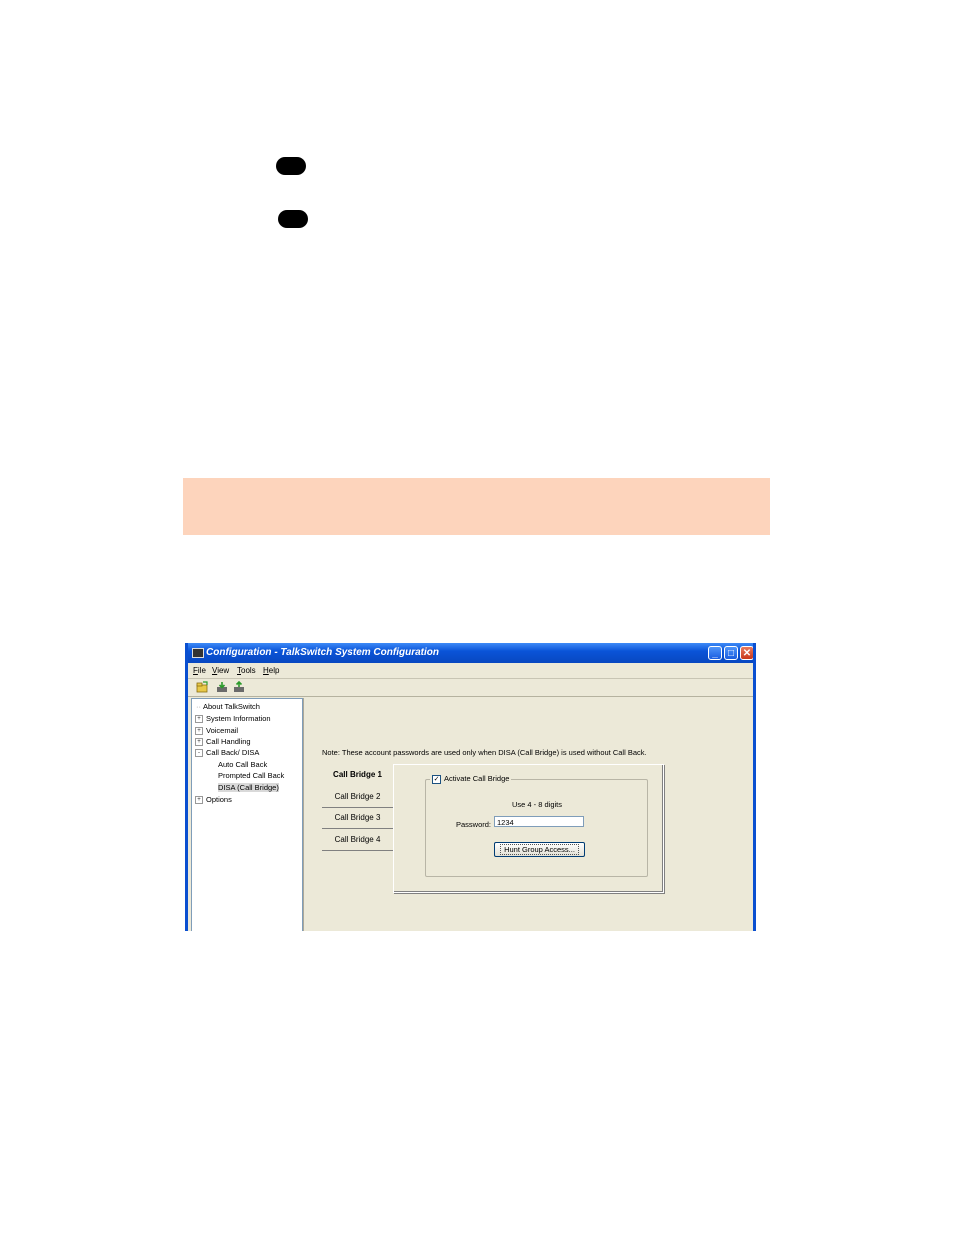 This screenshot has height=1248, width=954. Describe the element at coordinates (357, 797) in the screenshot. I see `tab-call-bridge-2: Call Bridge 2` at that location.